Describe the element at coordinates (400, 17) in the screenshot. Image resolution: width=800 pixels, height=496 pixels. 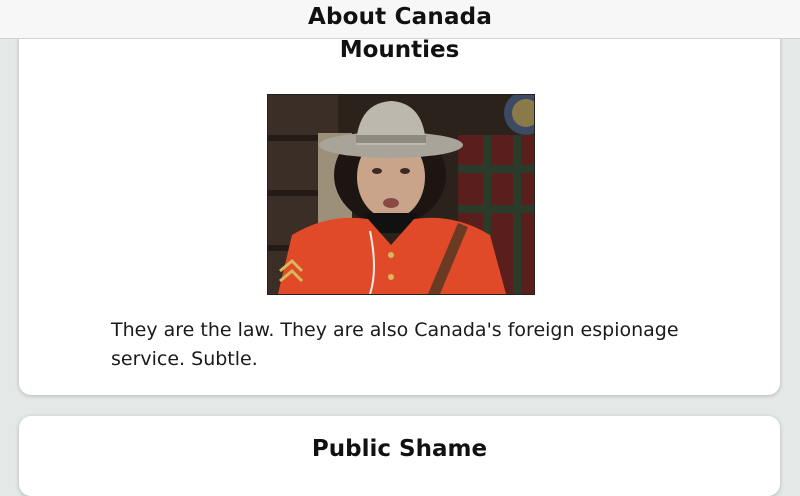
I see `nav-title: About Canada` at that location.